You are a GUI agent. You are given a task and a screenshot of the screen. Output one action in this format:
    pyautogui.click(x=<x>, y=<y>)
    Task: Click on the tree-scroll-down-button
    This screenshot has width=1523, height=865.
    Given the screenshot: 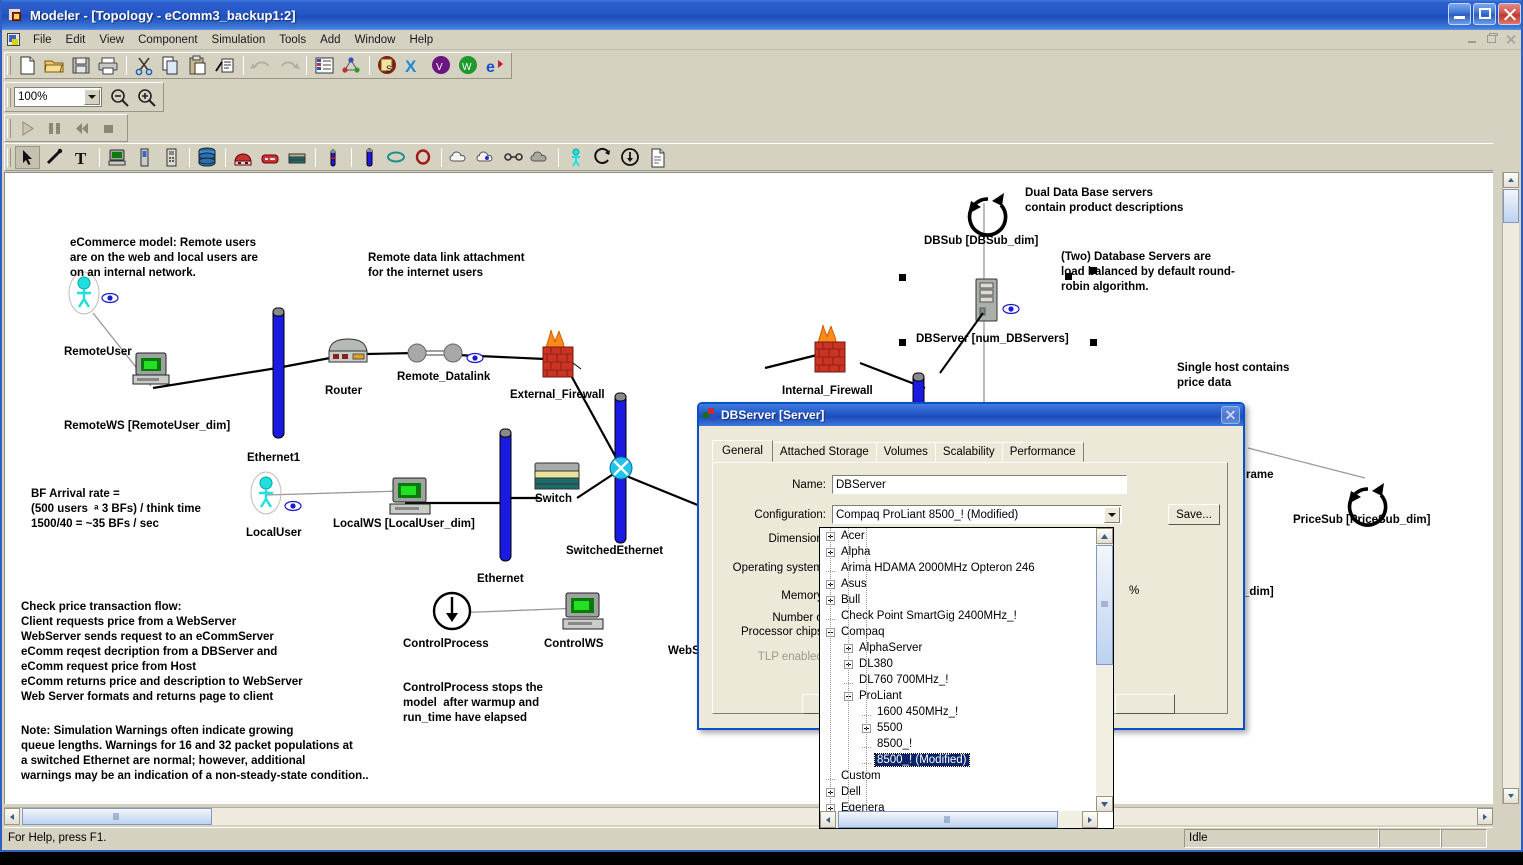 What is the action you would take?
    pyautogui.click(x=1104, y=804)
    